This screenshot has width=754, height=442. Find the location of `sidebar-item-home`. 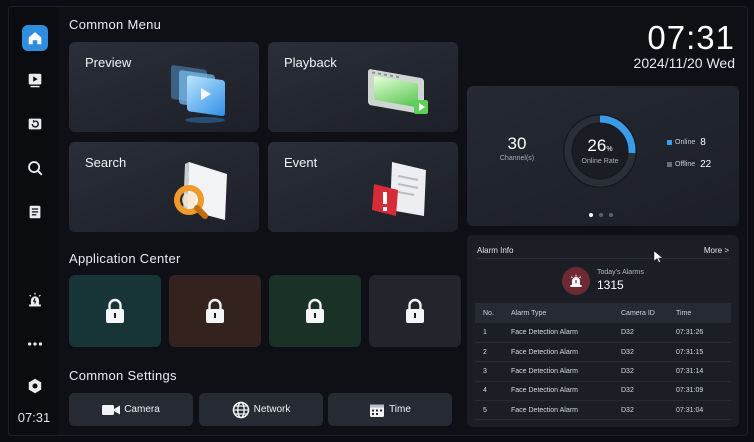

sidebar-item-home is located at coordinates (35, 38).